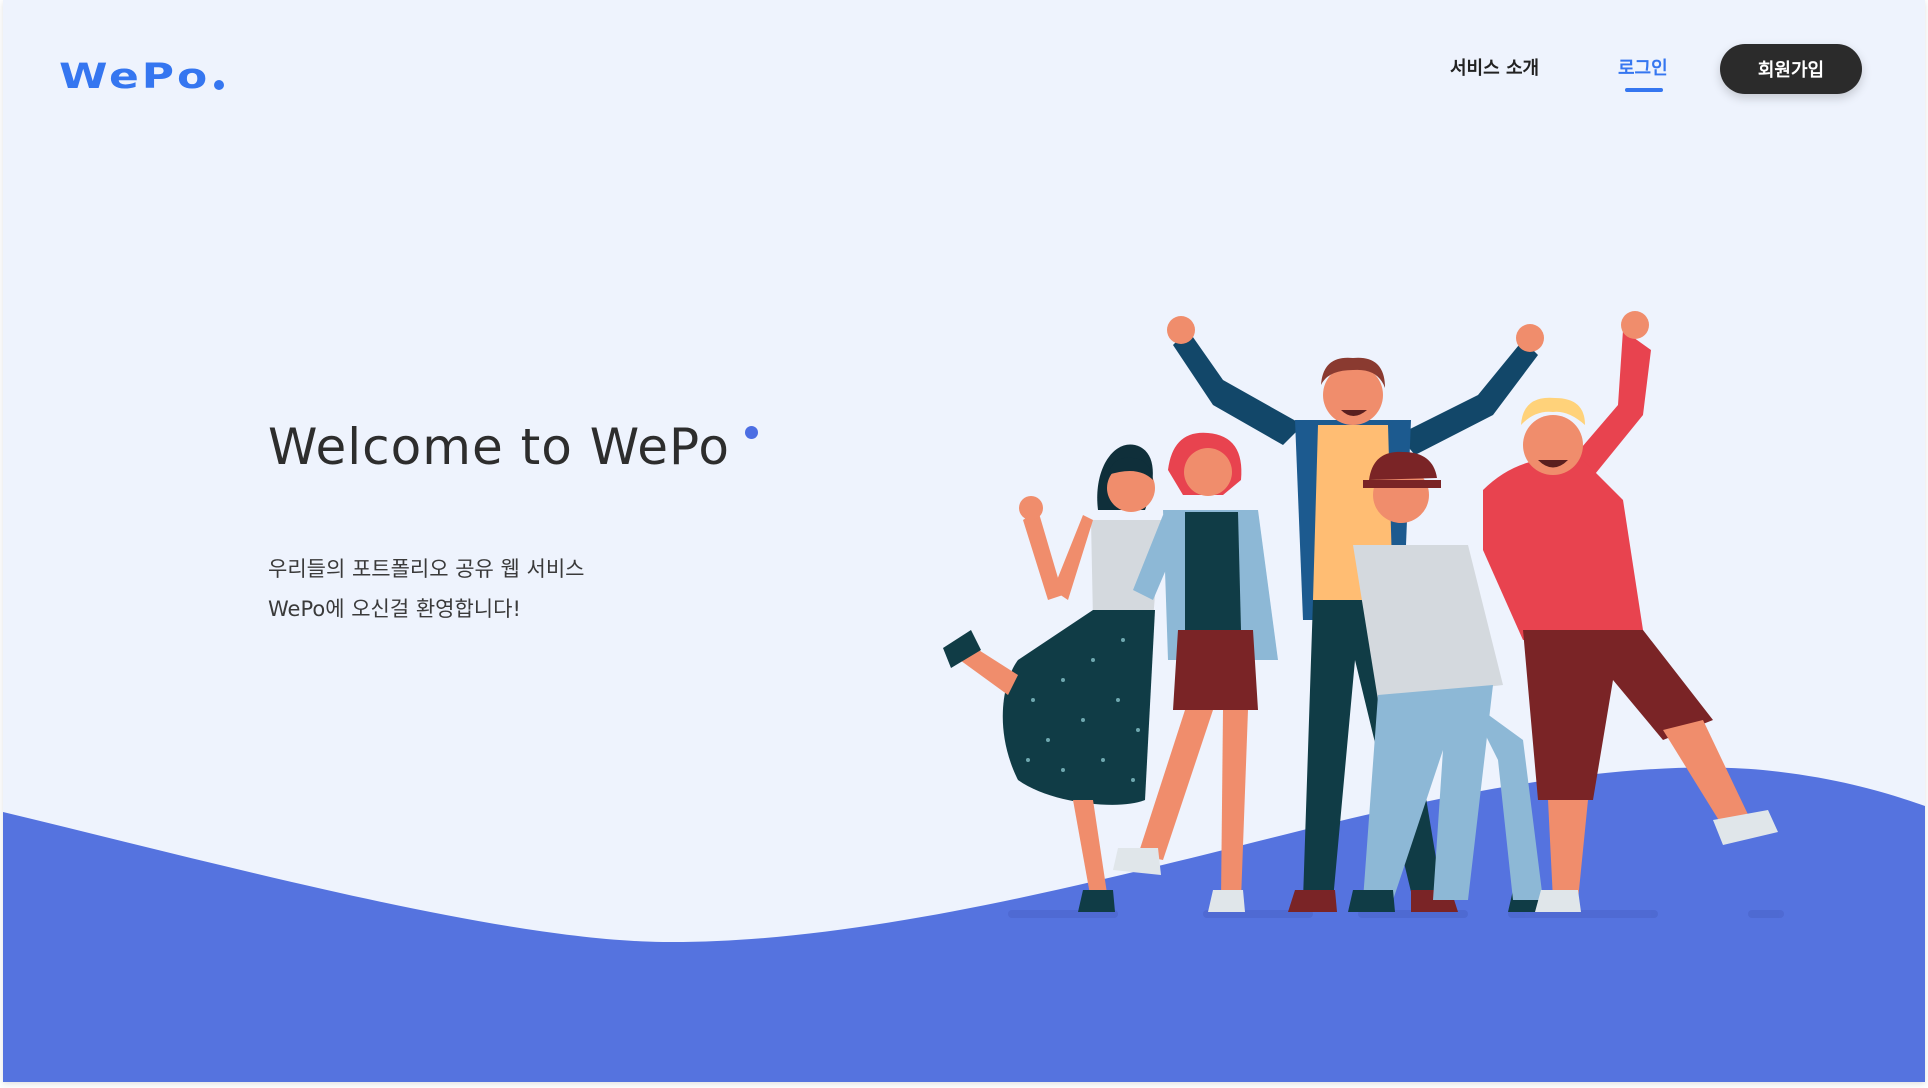 The width and height of the screenshot is (1928, 1088). Describe the element at coordinates (394, 609) in the screenshot. I see `hero-subtitle-line-2: WePo에 오신걸 환영합니다!` at that location.